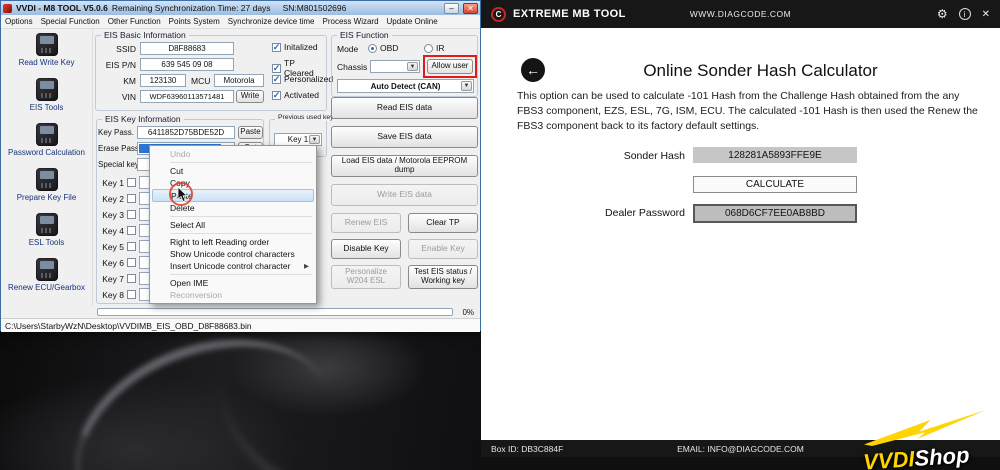  Describe the element at coordinates (271, 21) in the screenshot. I see `menu-synchronize-device-time: Synchronize device time` at that location.